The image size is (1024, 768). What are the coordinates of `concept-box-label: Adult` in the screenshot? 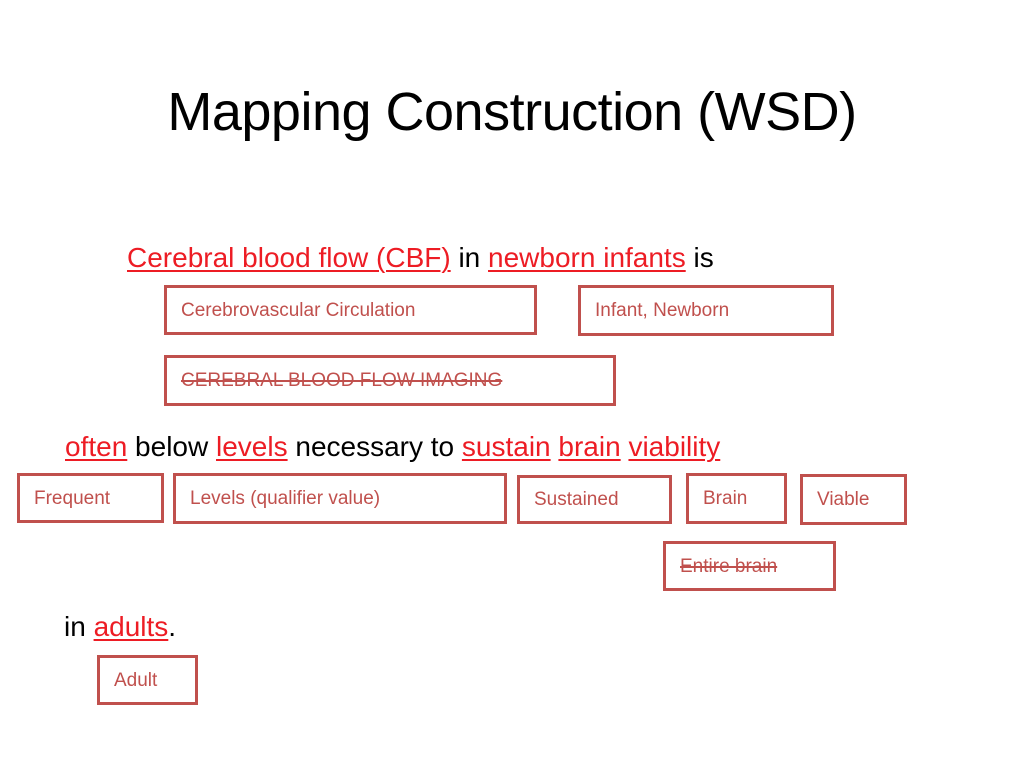 It's located at (136, 680).